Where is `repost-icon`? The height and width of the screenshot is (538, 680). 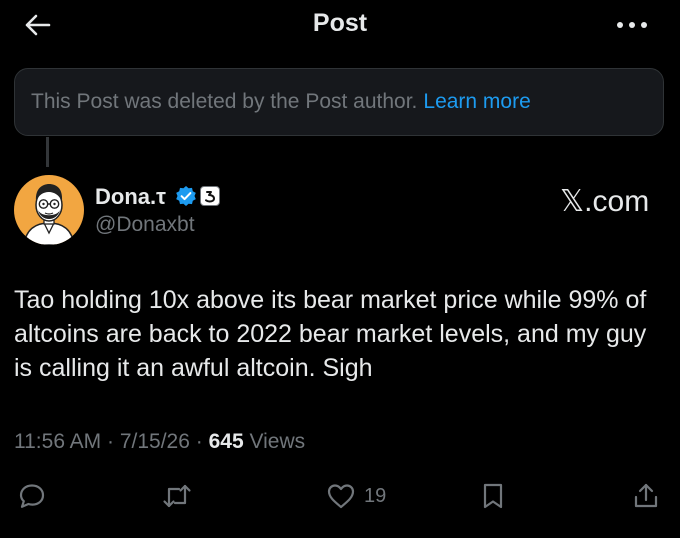
repost-icon is located at coordinates (177, 496).